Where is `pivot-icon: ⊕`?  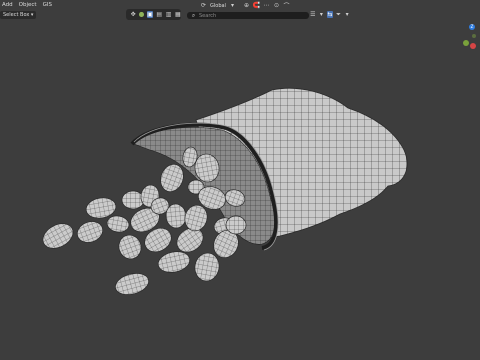
pivot-icon: ⊕ is located at coordinates (246, 5).